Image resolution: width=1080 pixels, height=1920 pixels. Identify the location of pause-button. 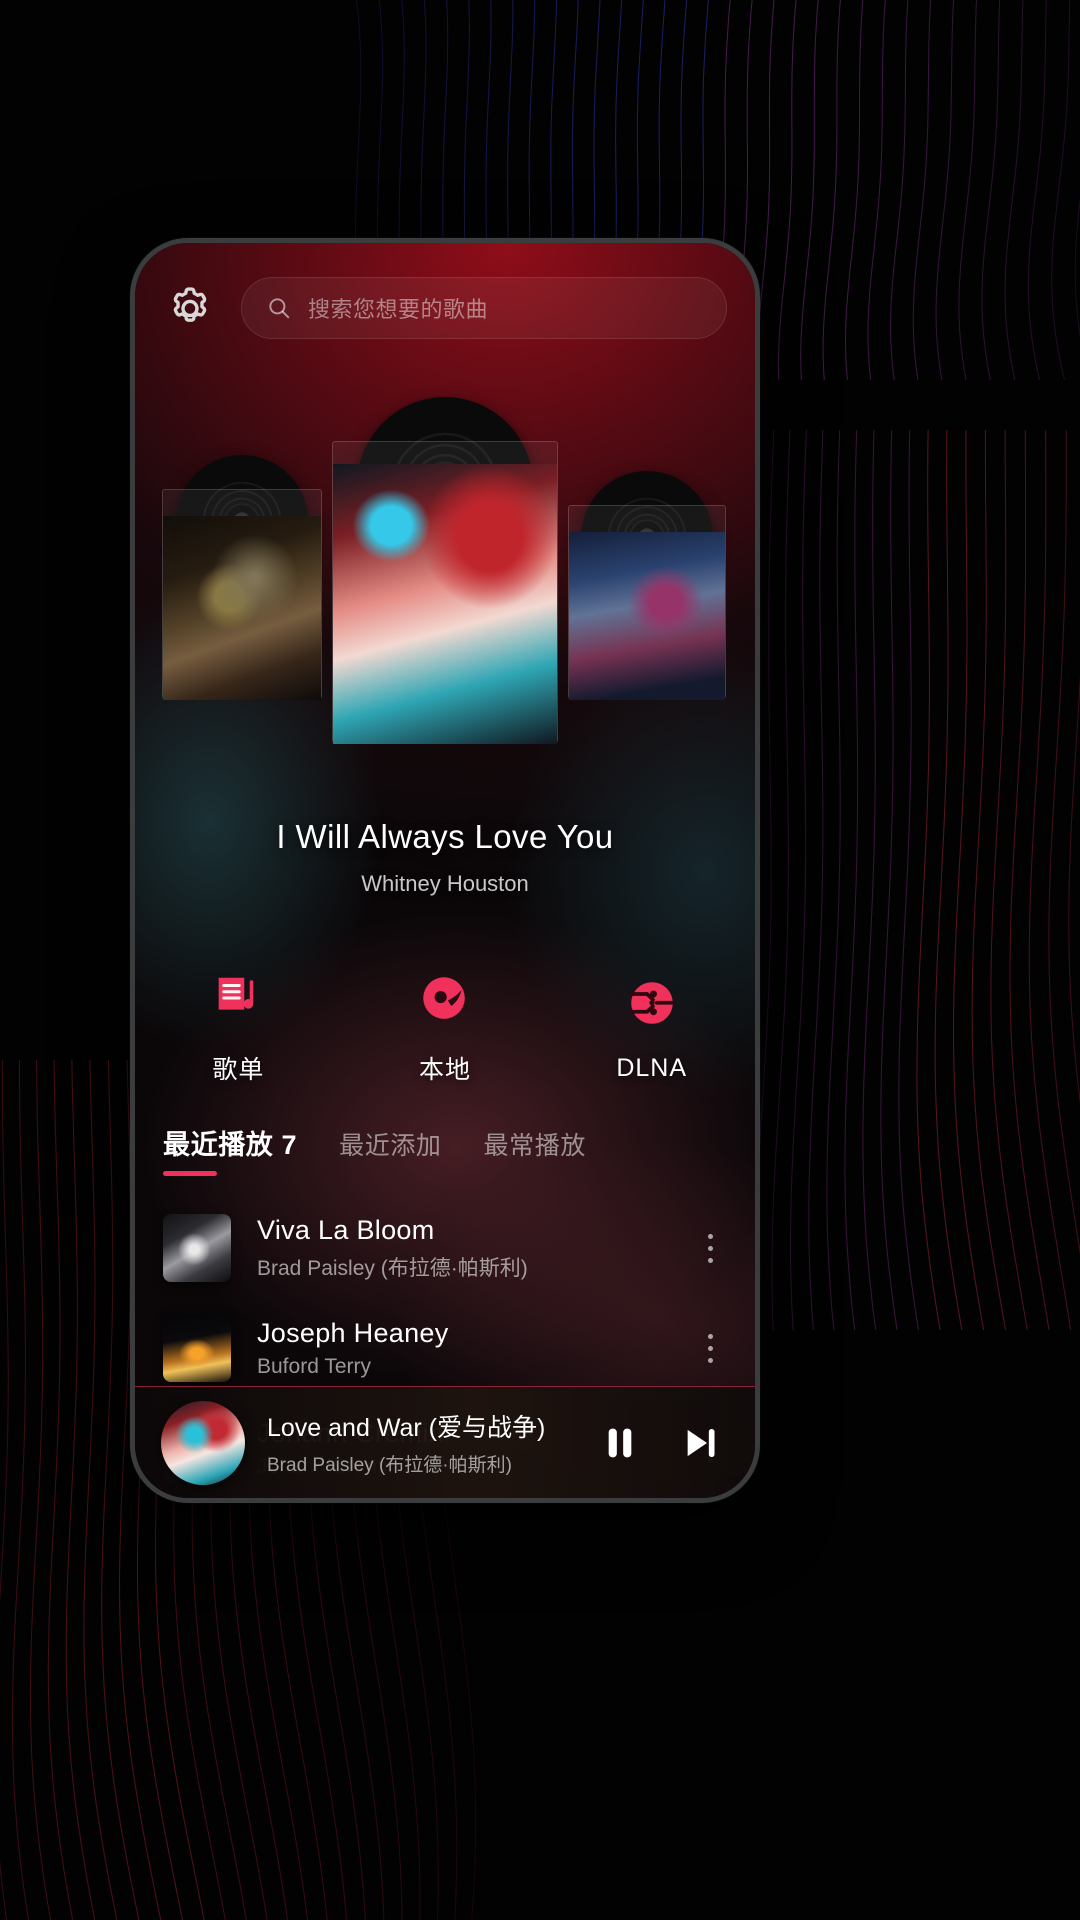
(620, 1443).